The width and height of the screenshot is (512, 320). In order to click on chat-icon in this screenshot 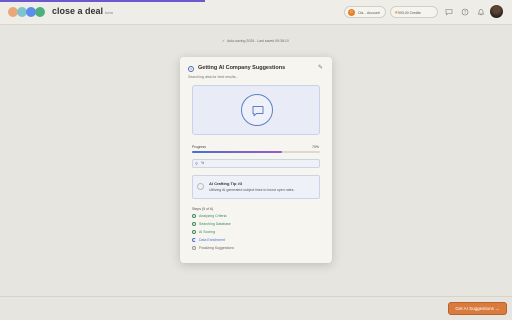, I will do `click(449, 12)`.